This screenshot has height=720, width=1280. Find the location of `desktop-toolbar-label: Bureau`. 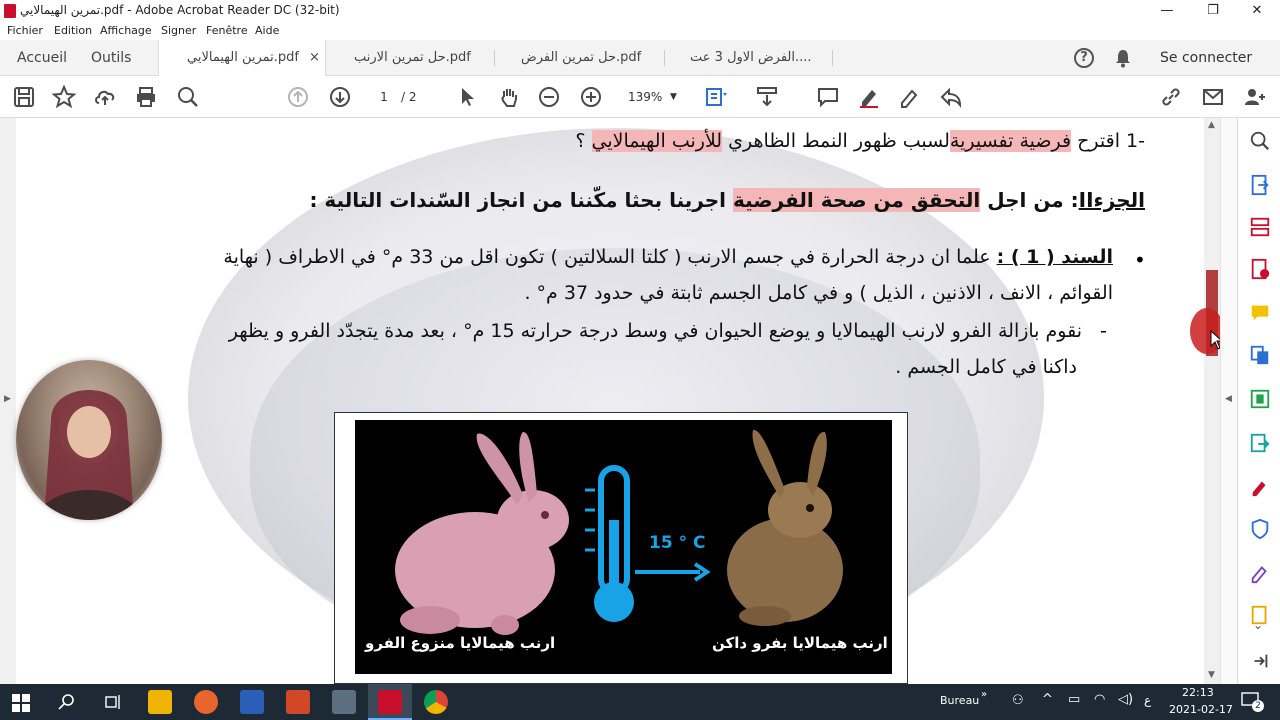

desktop-toolbar-label: Bureau is located at coordinates (959, 700).